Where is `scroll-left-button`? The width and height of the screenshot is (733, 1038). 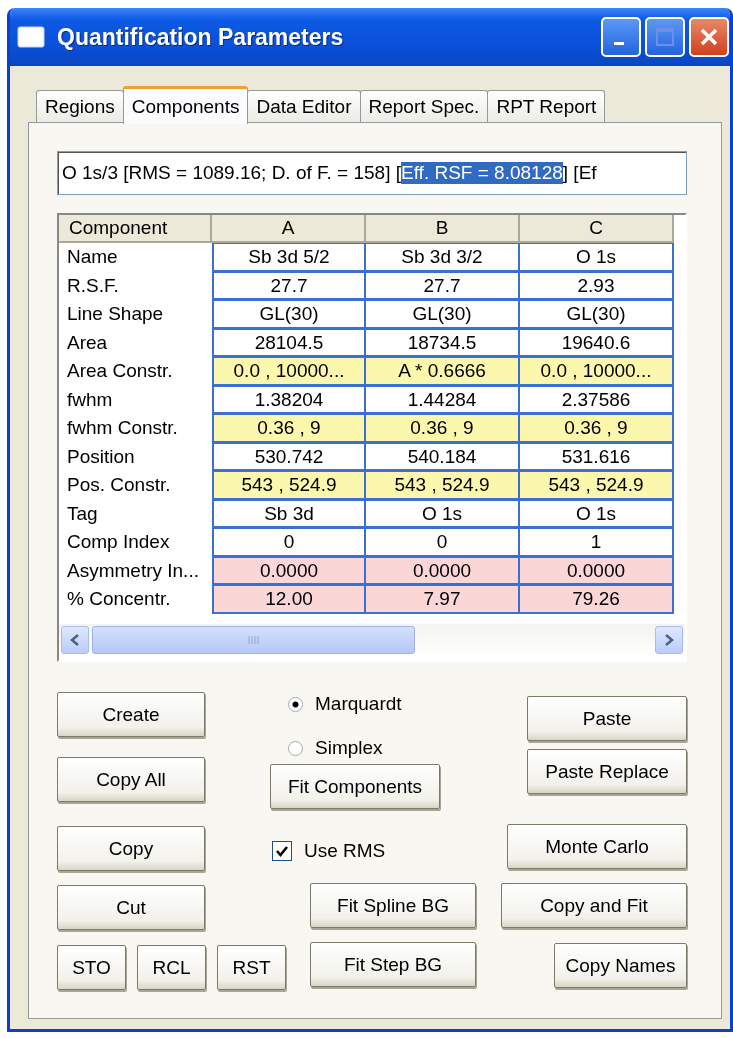
scroll-left-button is located at coordinates (75, 640).